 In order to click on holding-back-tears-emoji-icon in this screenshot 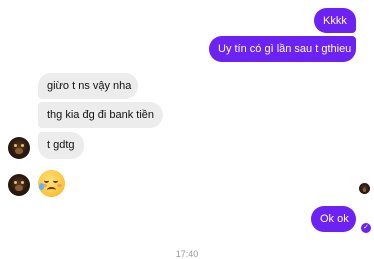, I will do `click(51, 183)`.